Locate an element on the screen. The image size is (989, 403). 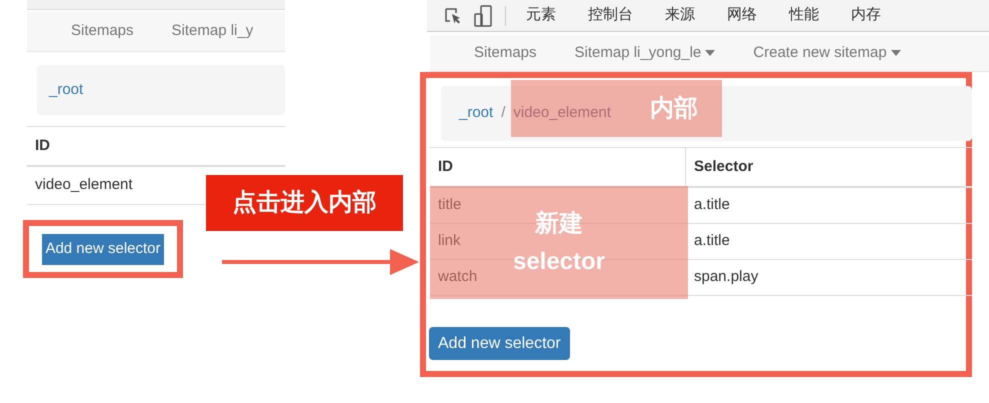
devtools-tab: 控制台 is located at coordinates (610, 15).